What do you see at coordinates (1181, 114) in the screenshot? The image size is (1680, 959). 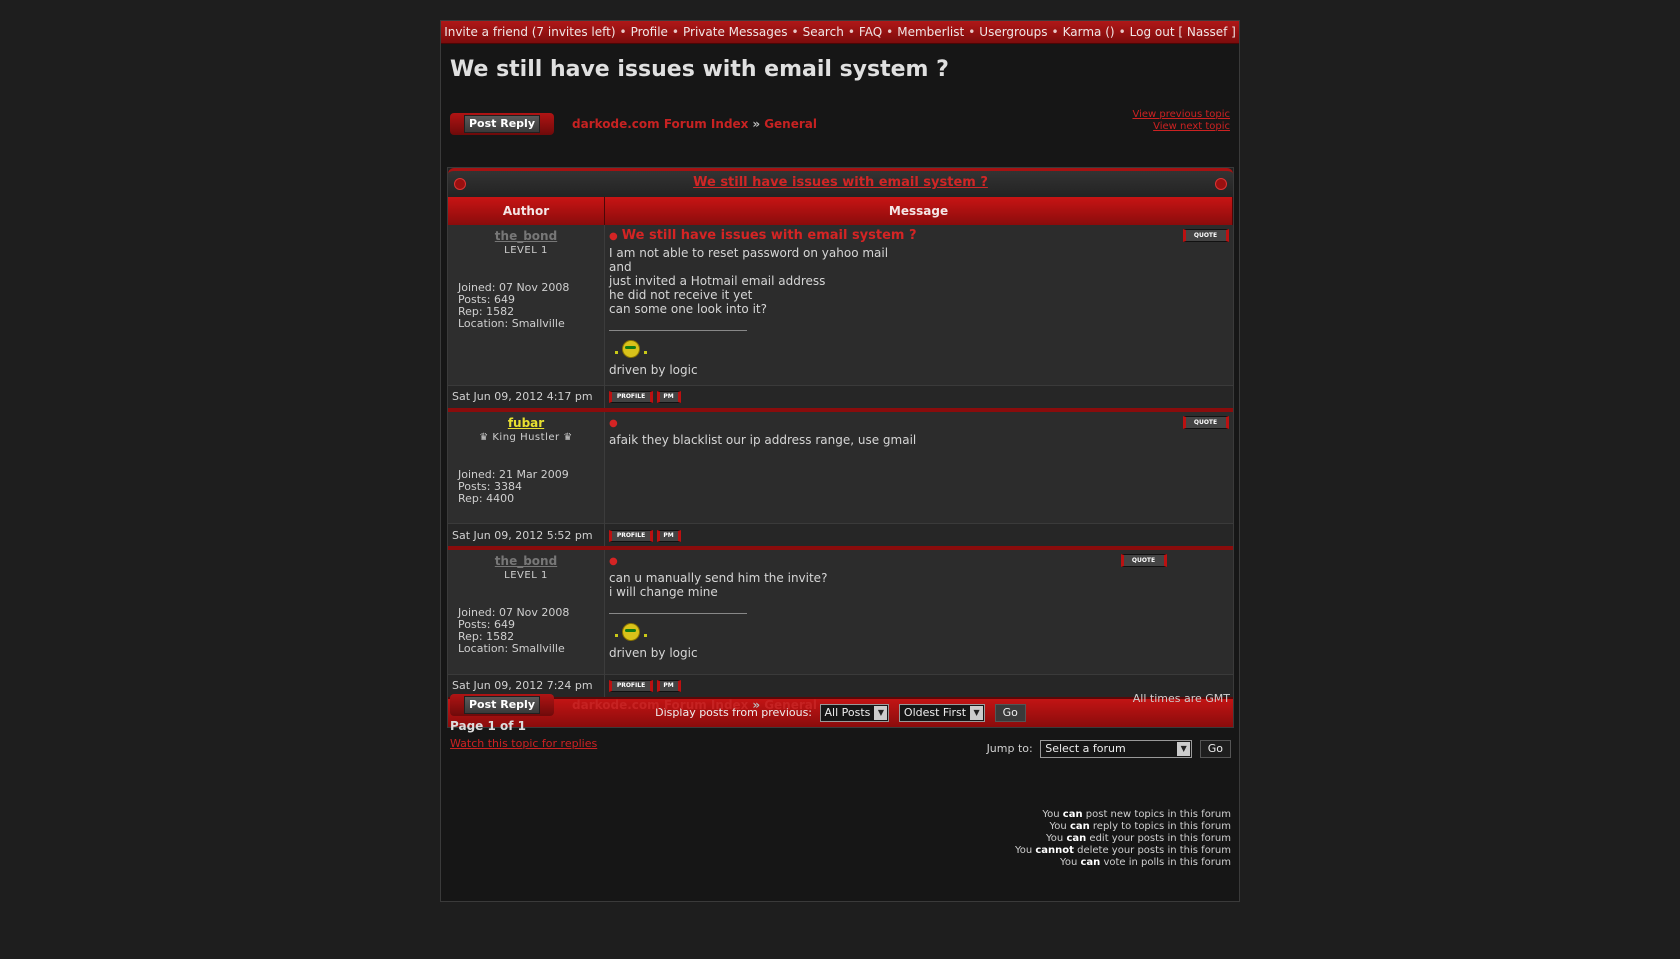 I see `previous-topic-link: View previous topic` at bounding box center [1181, 114].